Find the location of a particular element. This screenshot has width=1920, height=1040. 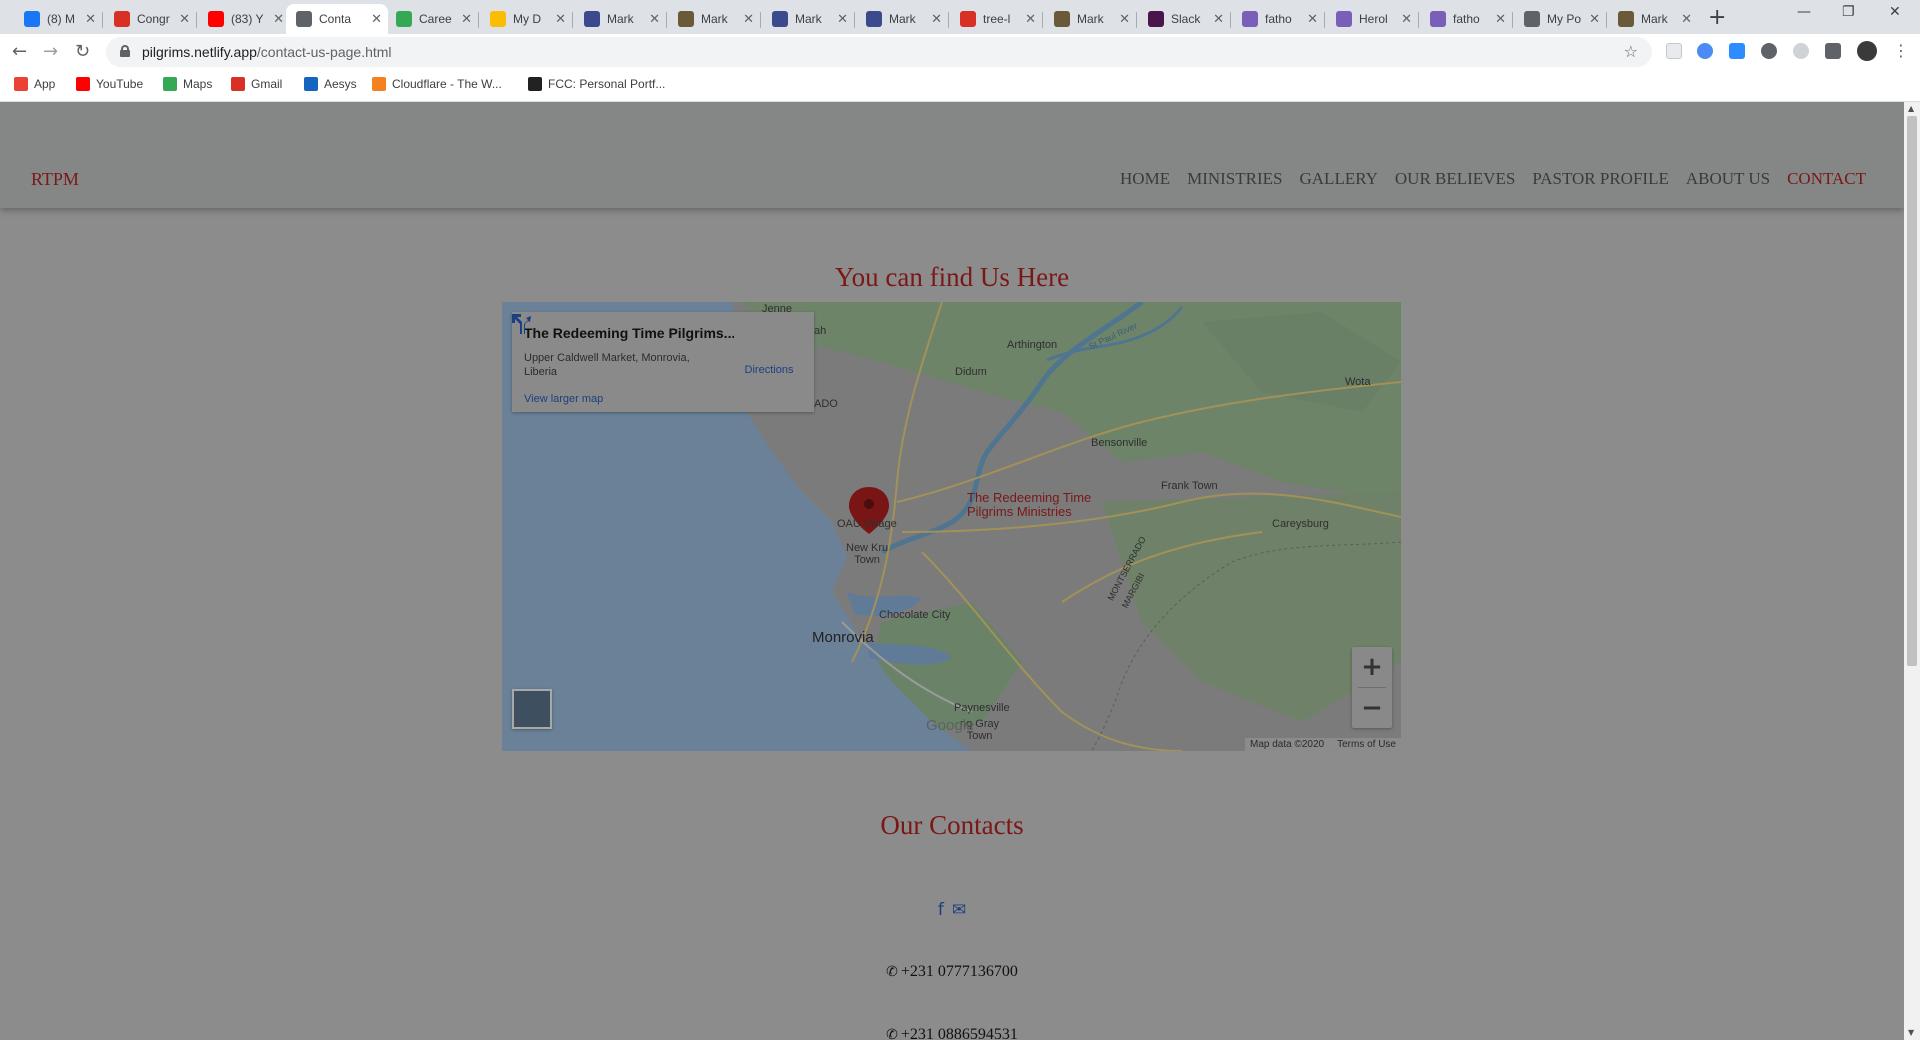

menu-kebab-icon: ⋮ is located at coordinates (1901, 50).